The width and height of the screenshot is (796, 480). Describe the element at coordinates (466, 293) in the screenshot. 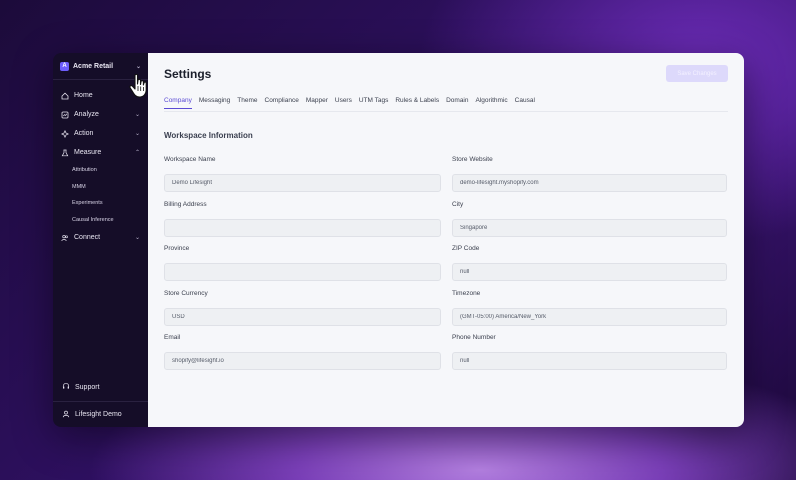

I see `field-label: Timezone` at that location.